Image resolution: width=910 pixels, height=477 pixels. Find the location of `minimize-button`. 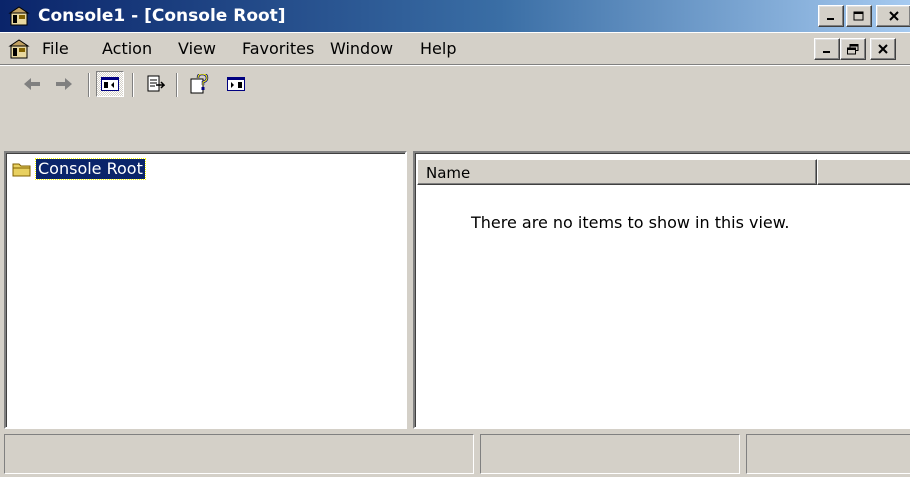

minimize-button is located at coordinates (831, 16).